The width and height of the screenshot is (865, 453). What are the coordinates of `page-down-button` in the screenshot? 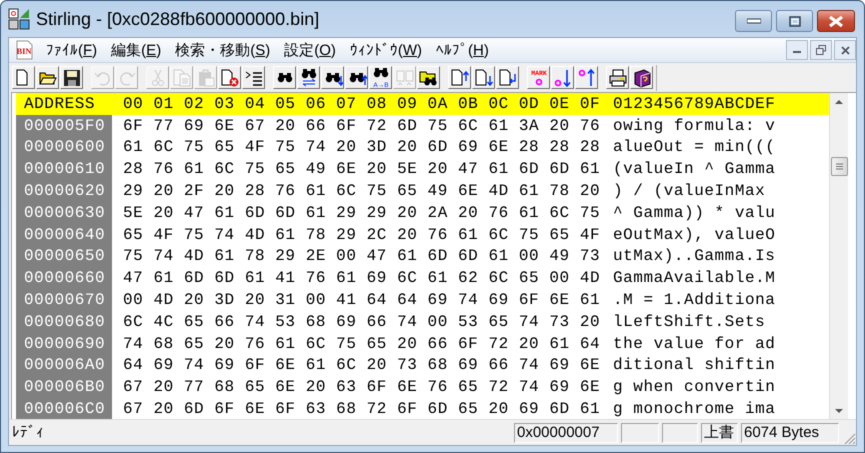 It's located at (483, 77).